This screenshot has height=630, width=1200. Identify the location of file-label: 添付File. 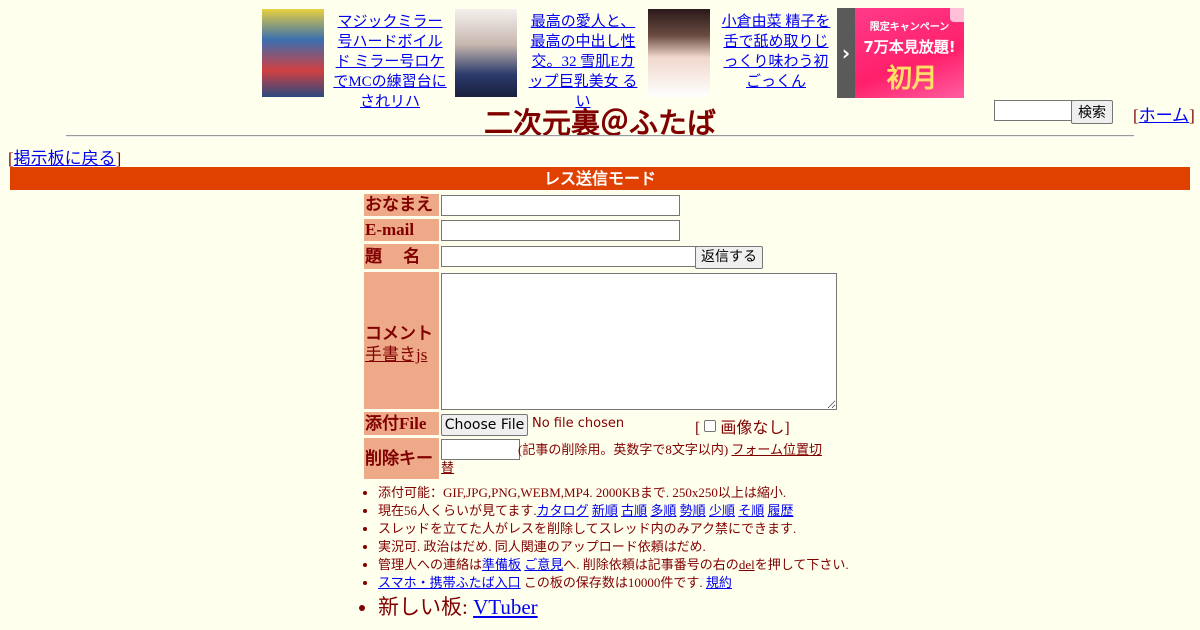
(401, 423).